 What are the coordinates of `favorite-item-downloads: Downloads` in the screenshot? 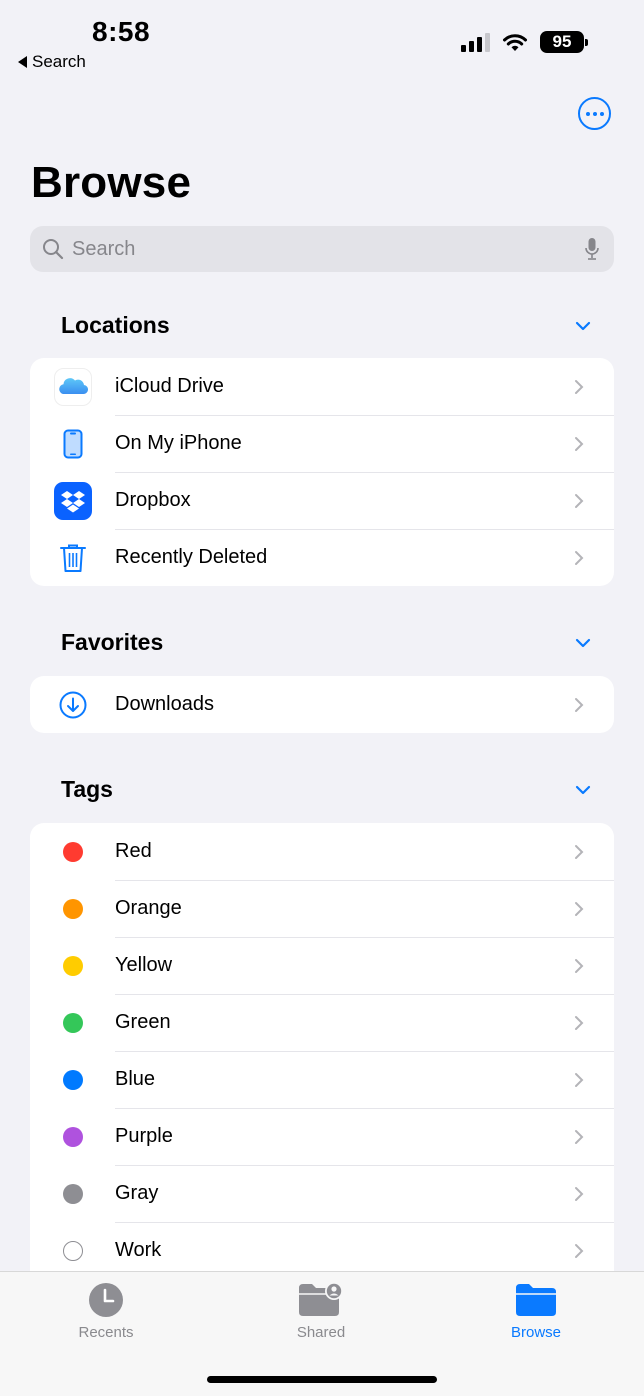 It's located at (322, 704).